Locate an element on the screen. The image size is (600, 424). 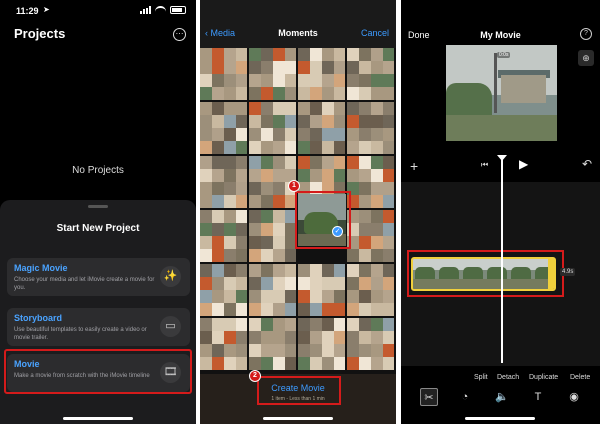
skip-back-icon: ⏮ is located at coordinates (484, 165).